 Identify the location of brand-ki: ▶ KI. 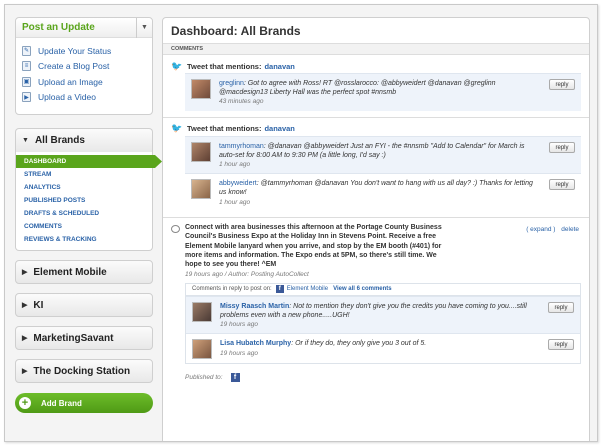
(84, 305).